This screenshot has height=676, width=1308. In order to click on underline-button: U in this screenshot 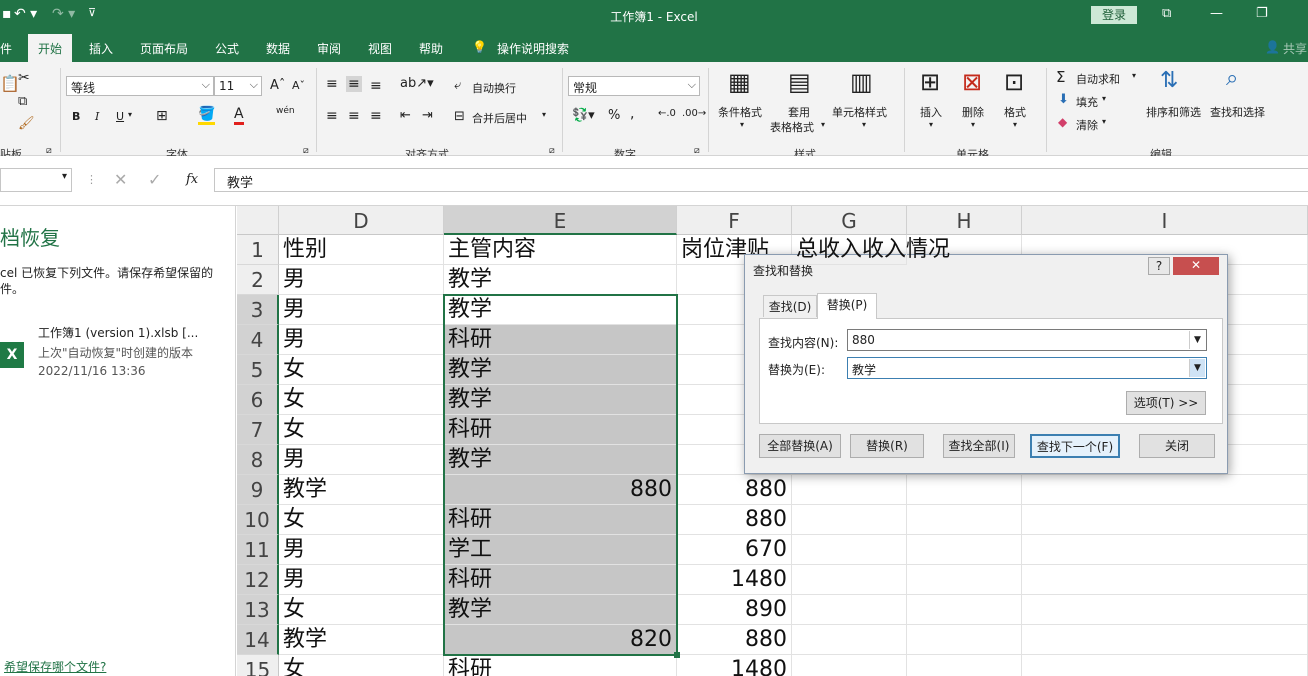, I will do `click(120, 116)`.